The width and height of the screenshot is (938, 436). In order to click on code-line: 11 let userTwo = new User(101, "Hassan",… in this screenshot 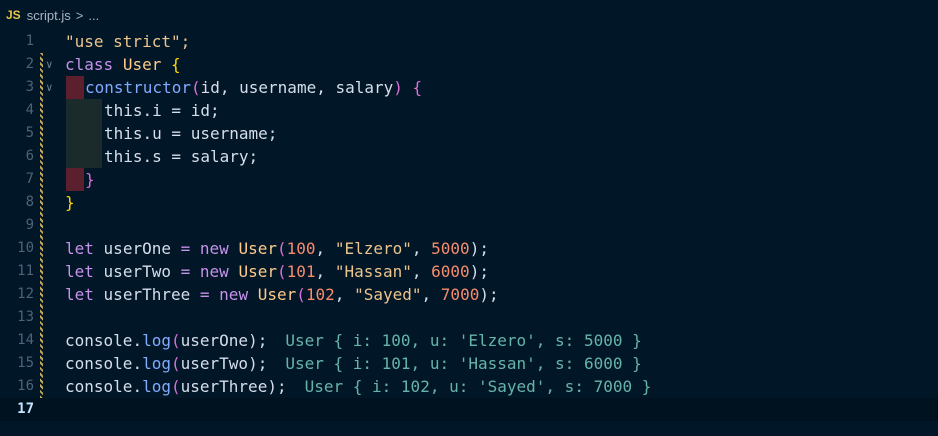, I will do `click(469, 271)`.